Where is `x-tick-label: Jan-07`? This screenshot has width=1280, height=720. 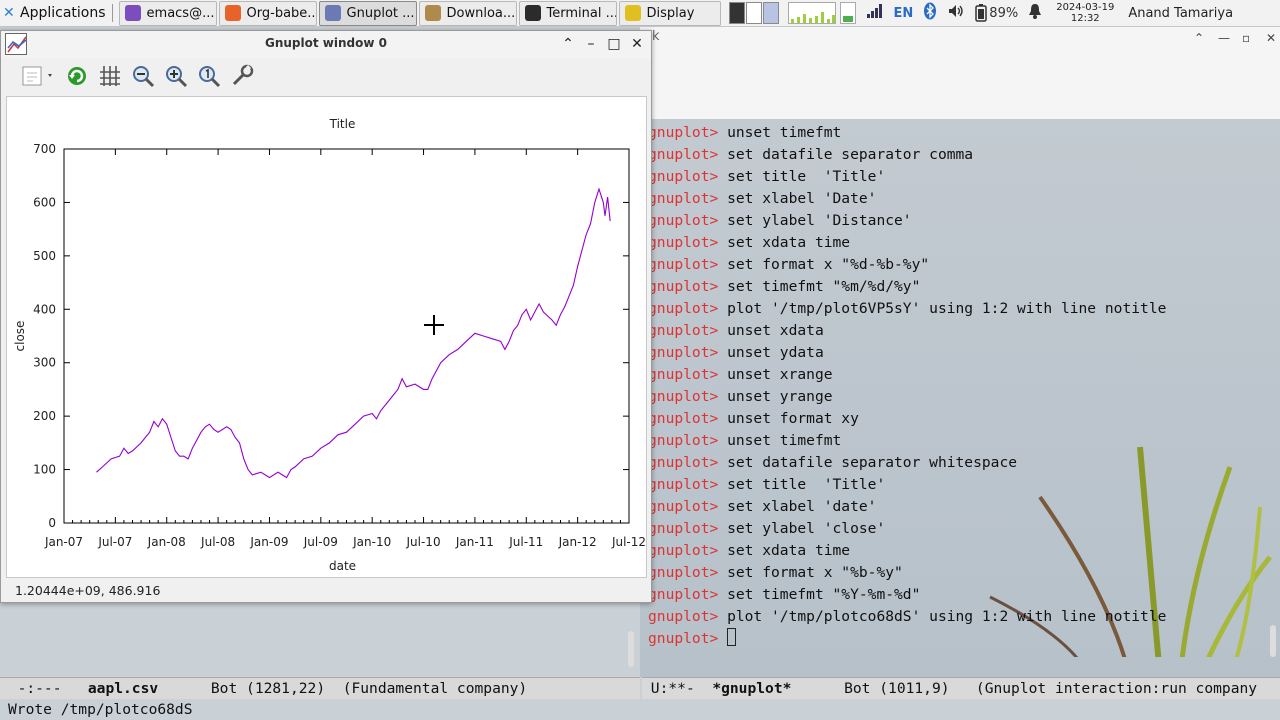
x-tick-label: Jan-07 is located at coordinates (63, 542).